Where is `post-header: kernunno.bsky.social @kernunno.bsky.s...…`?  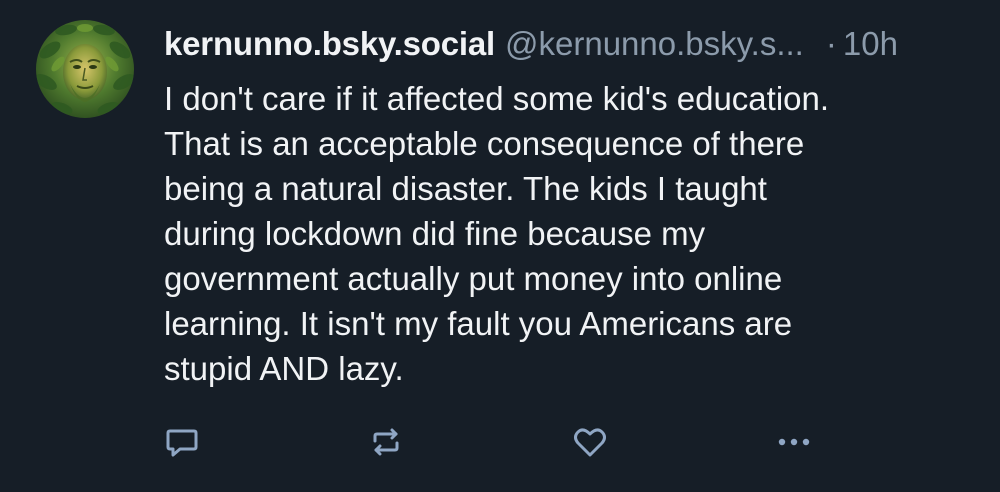
post-header: kernunno.bsky.social @kernunno.bsky.s...… is located at coordinates (564, 44).